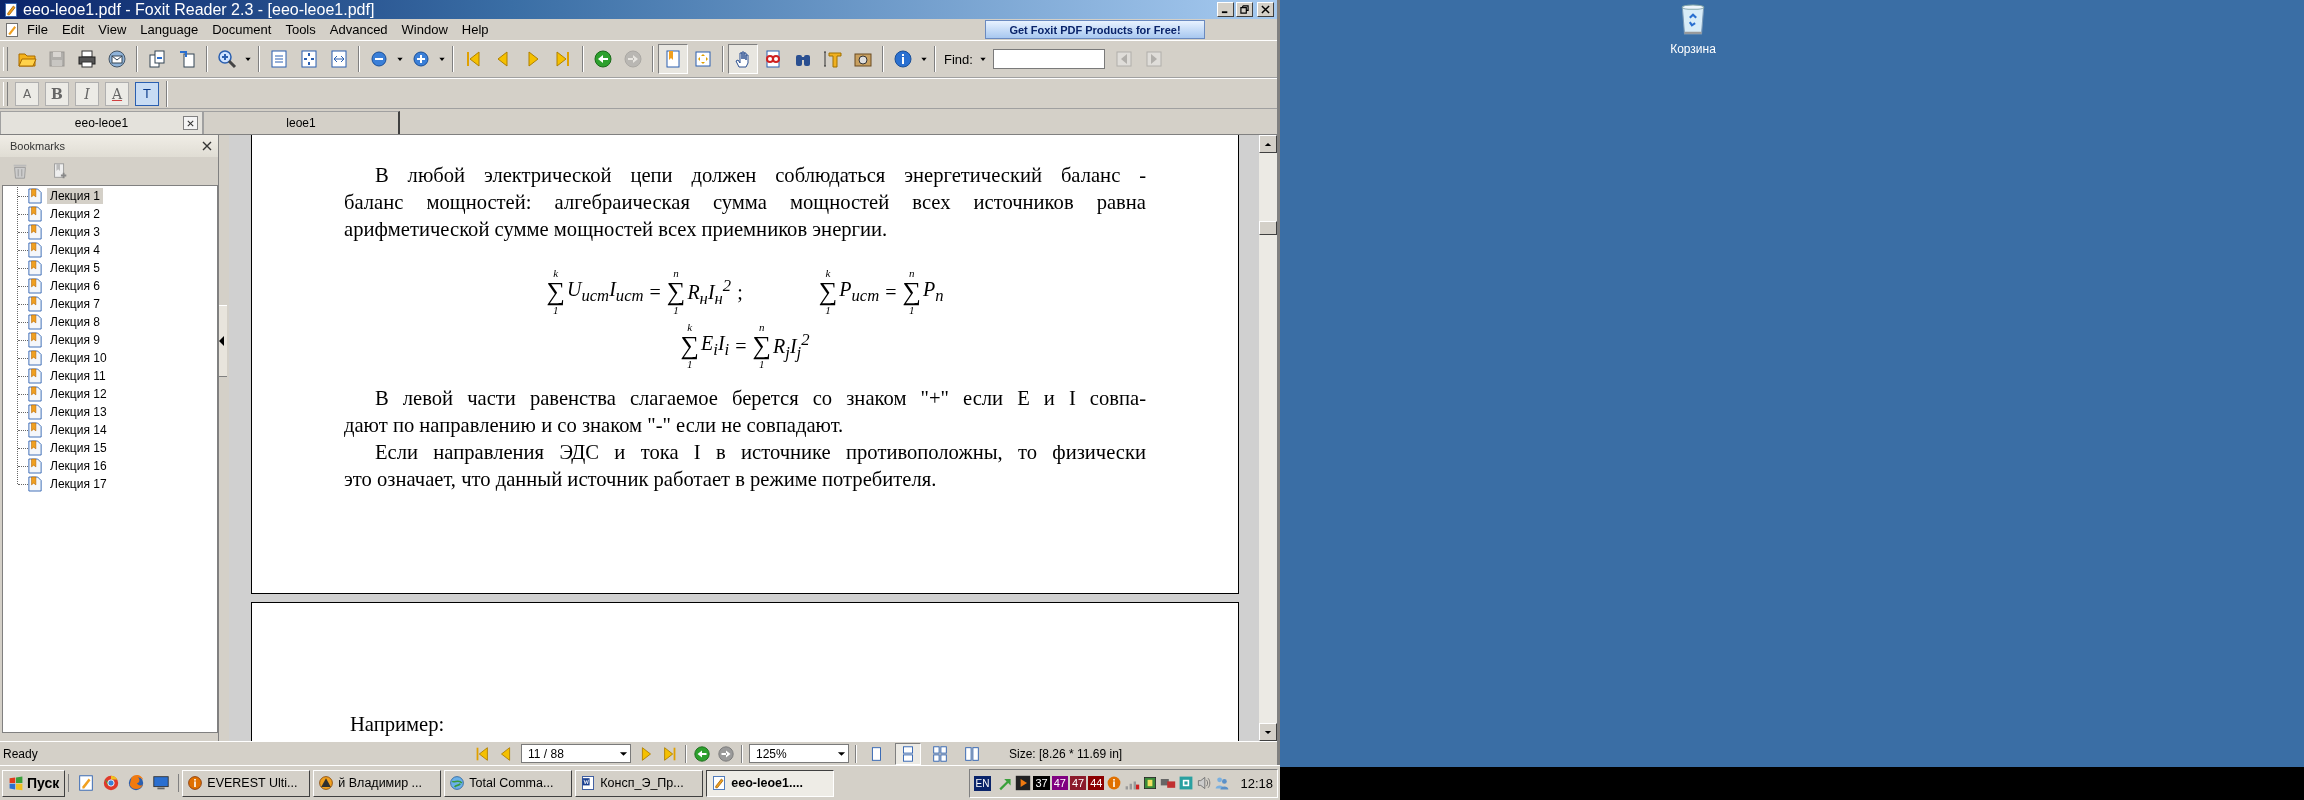 This screenshot has height=800, width=2304. I want to click on menu-item: Advanced, so click(358, 29).